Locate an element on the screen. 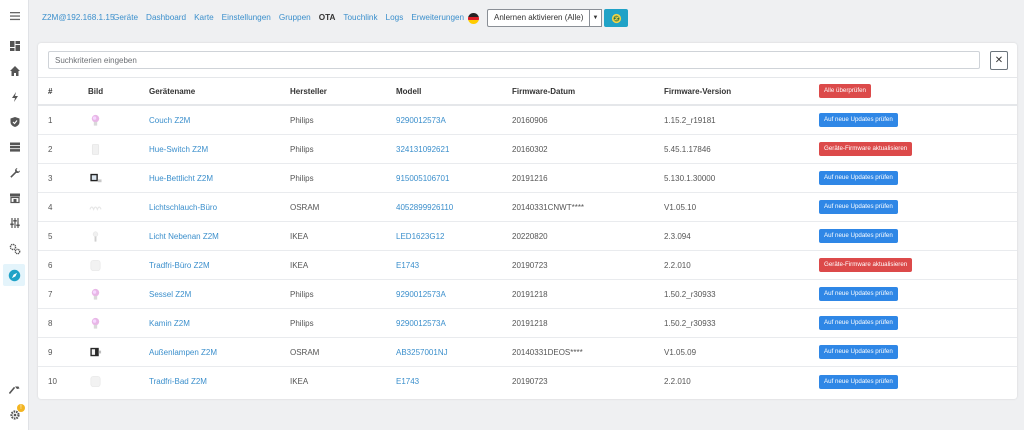  nav-logs: Logs is located at coordinates (395, 17).